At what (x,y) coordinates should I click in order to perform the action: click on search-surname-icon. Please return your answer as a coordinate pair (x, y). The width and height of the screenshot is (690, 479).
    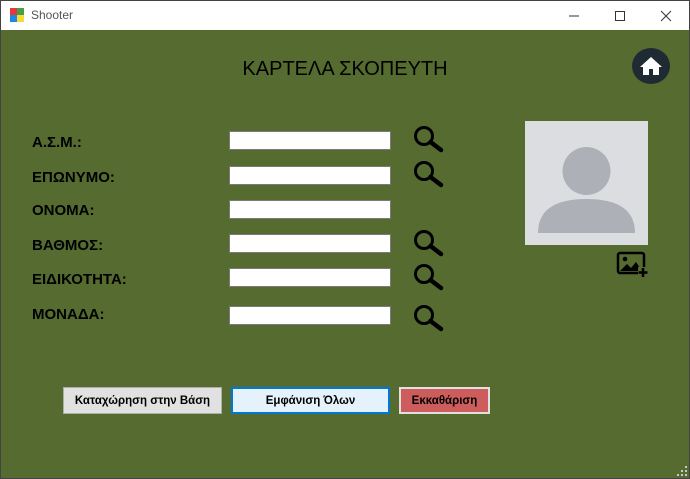
    Looking at the image, I should click on (428, 174).